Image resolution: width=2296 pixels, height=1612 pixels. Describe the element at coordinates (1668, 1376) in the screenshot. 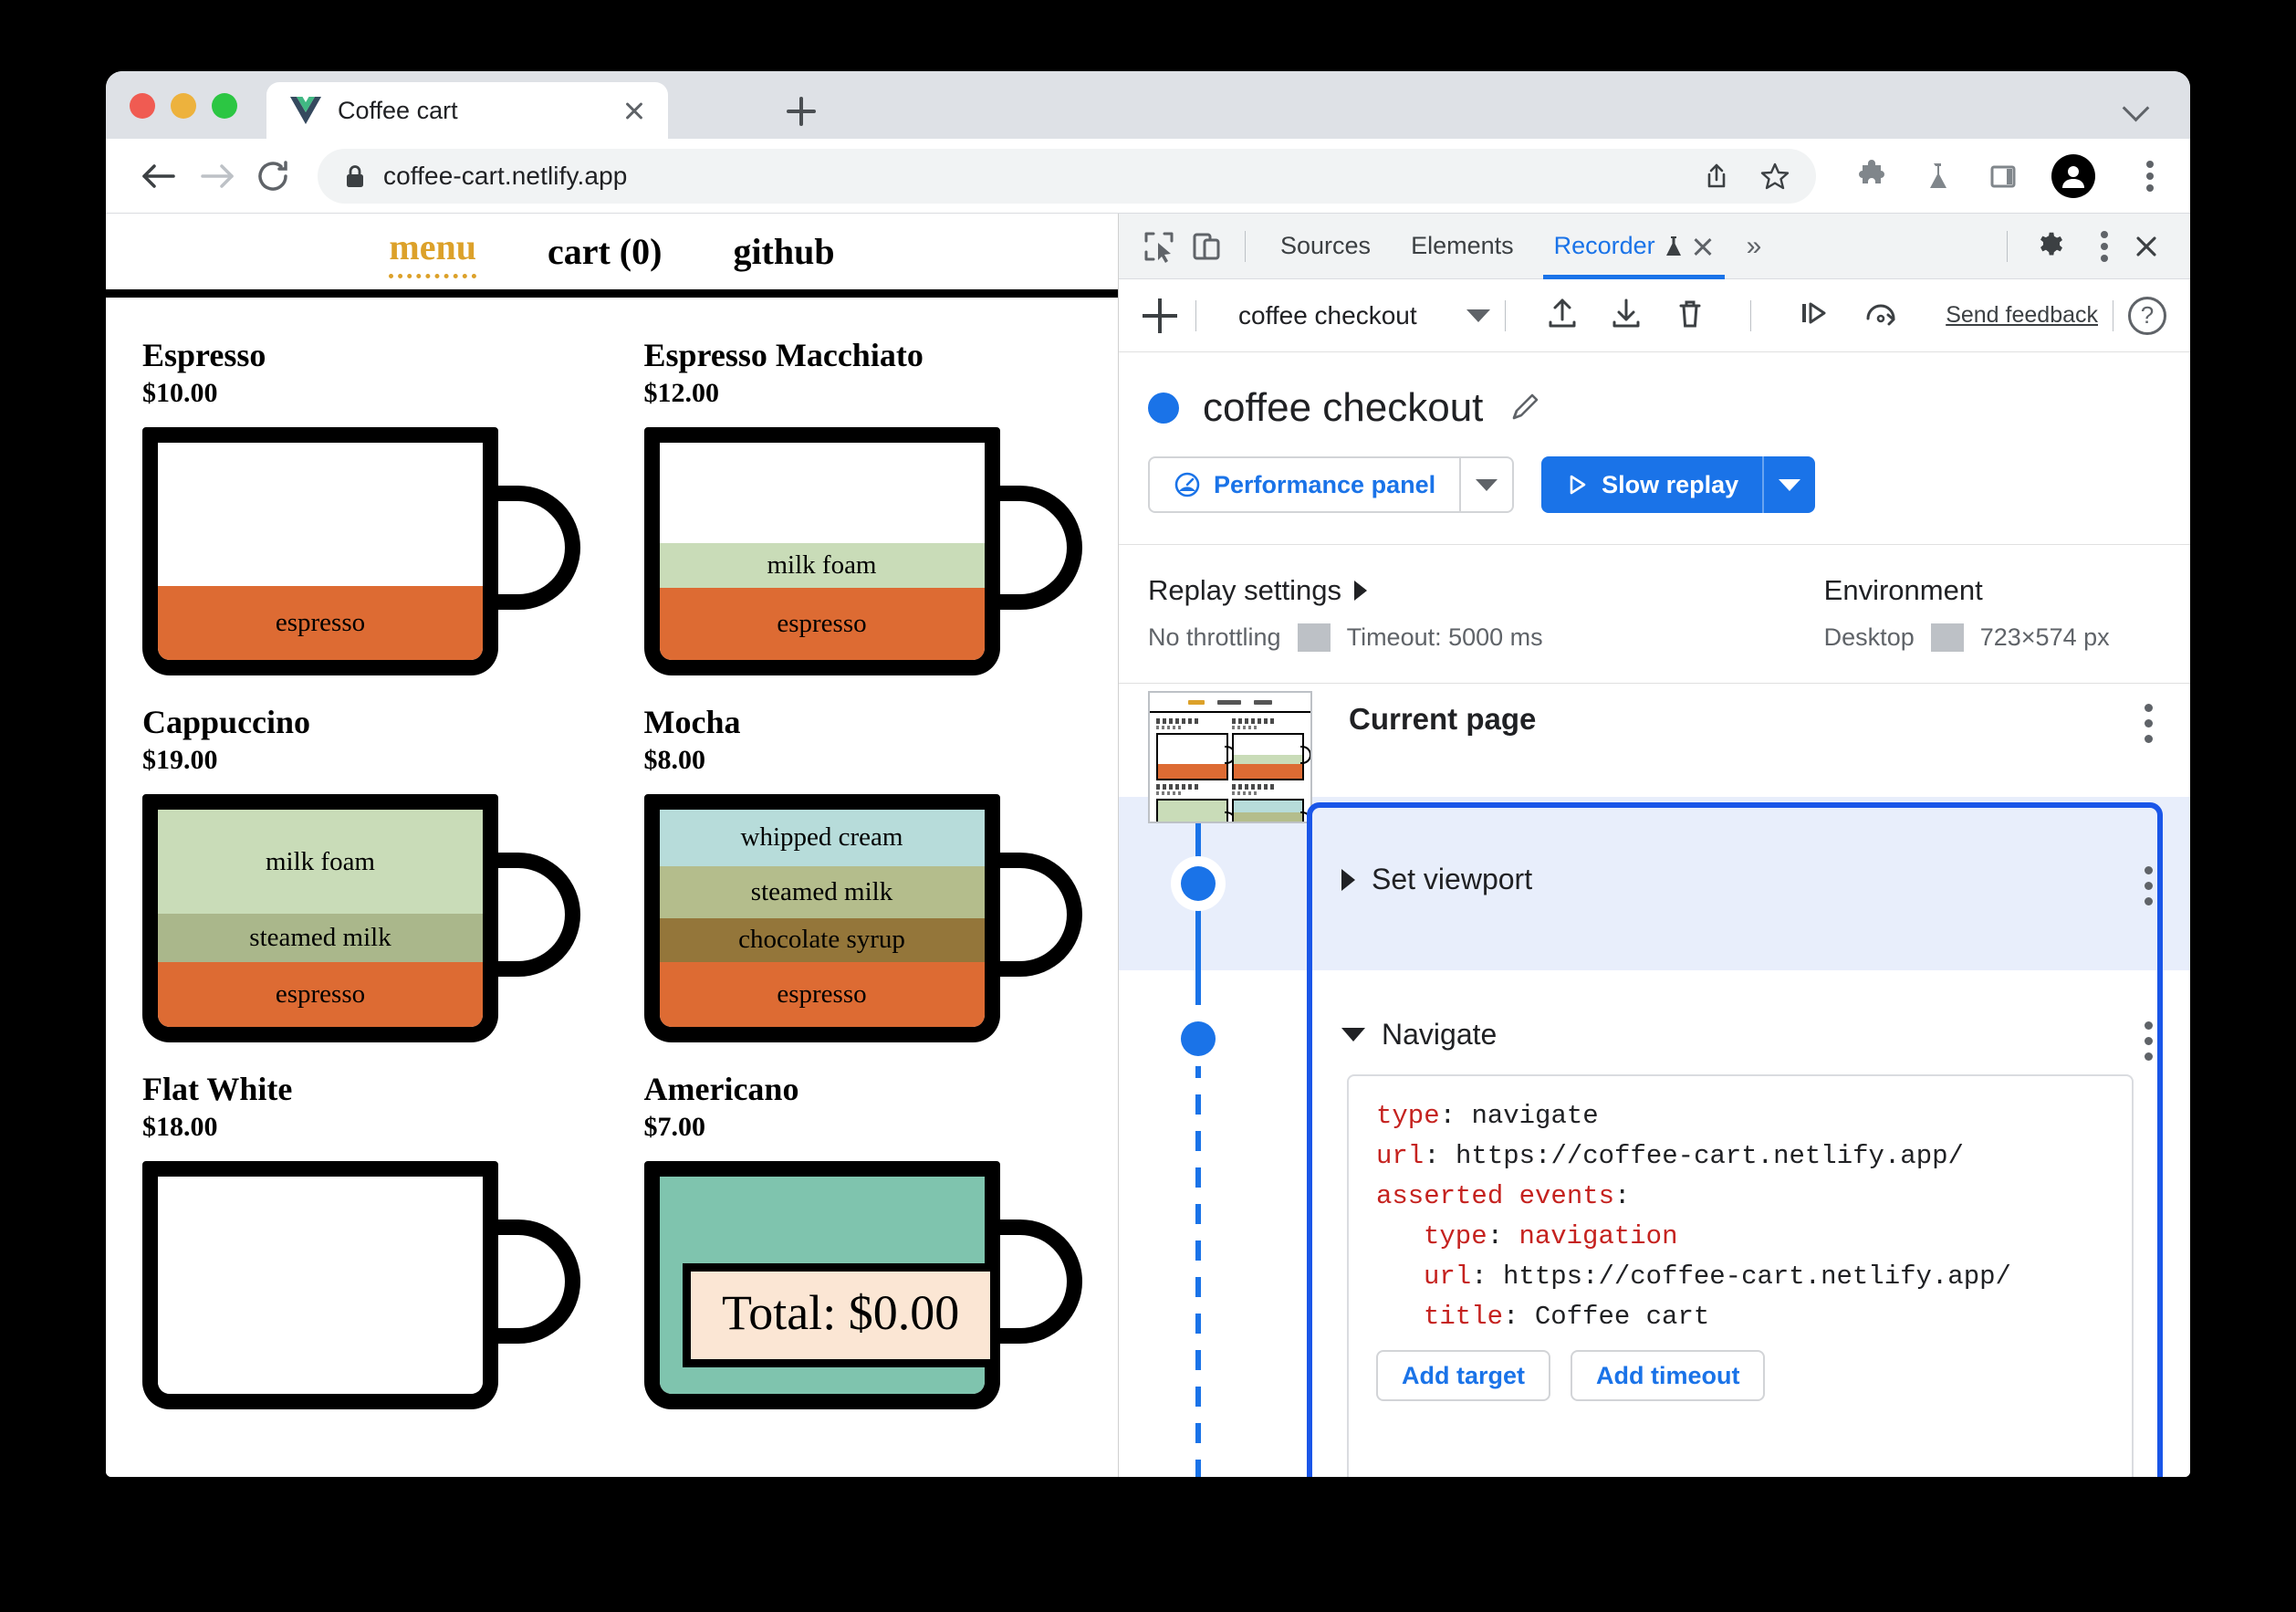

I see `add-timeout-button: Add timeout` at that location.